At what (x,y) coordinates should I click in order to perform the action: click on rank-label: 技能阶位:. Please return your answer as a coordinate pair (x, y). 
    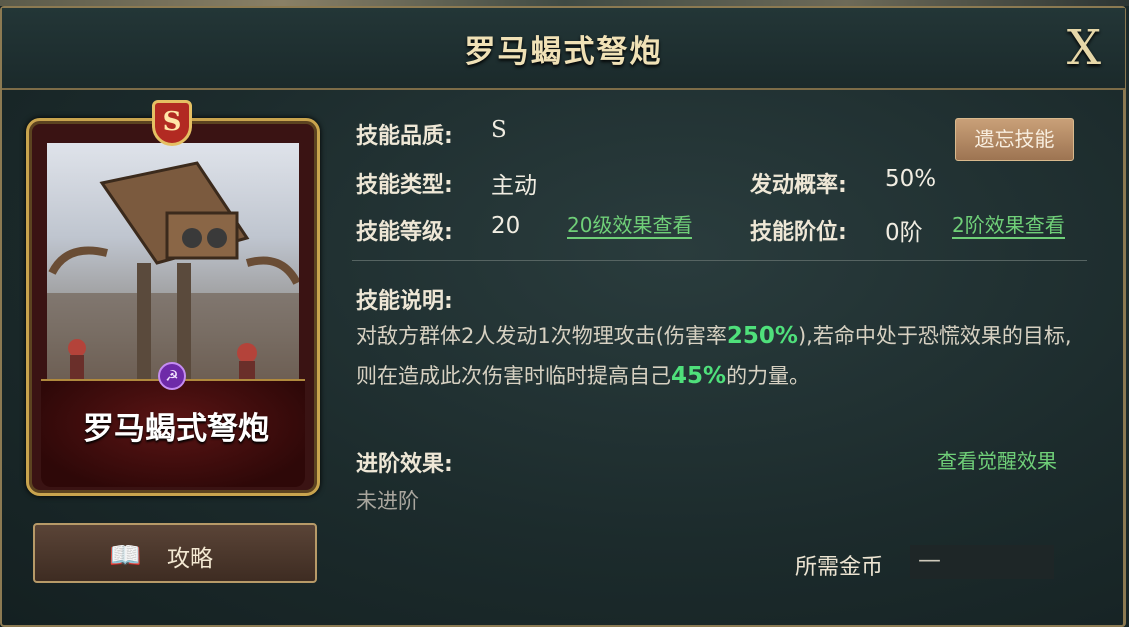
    Looking at the image, I should click on (798, 232).